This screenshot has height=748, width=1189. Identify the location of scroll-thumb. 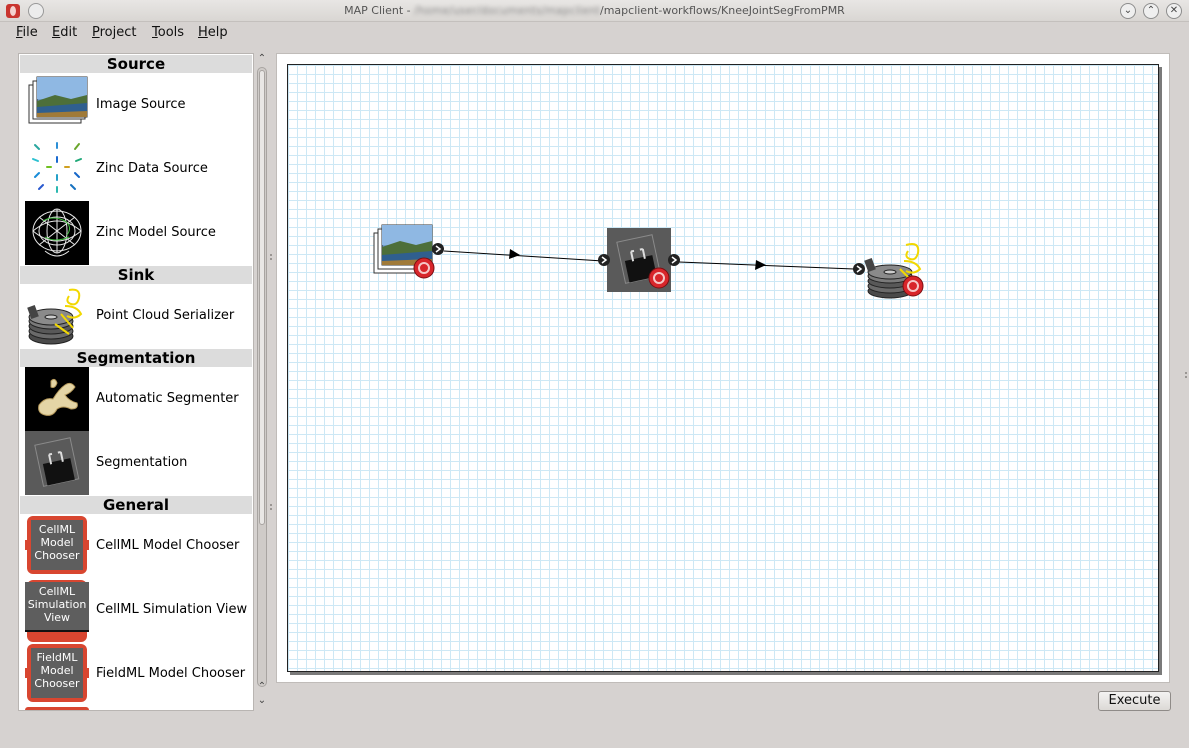
(262, 297).